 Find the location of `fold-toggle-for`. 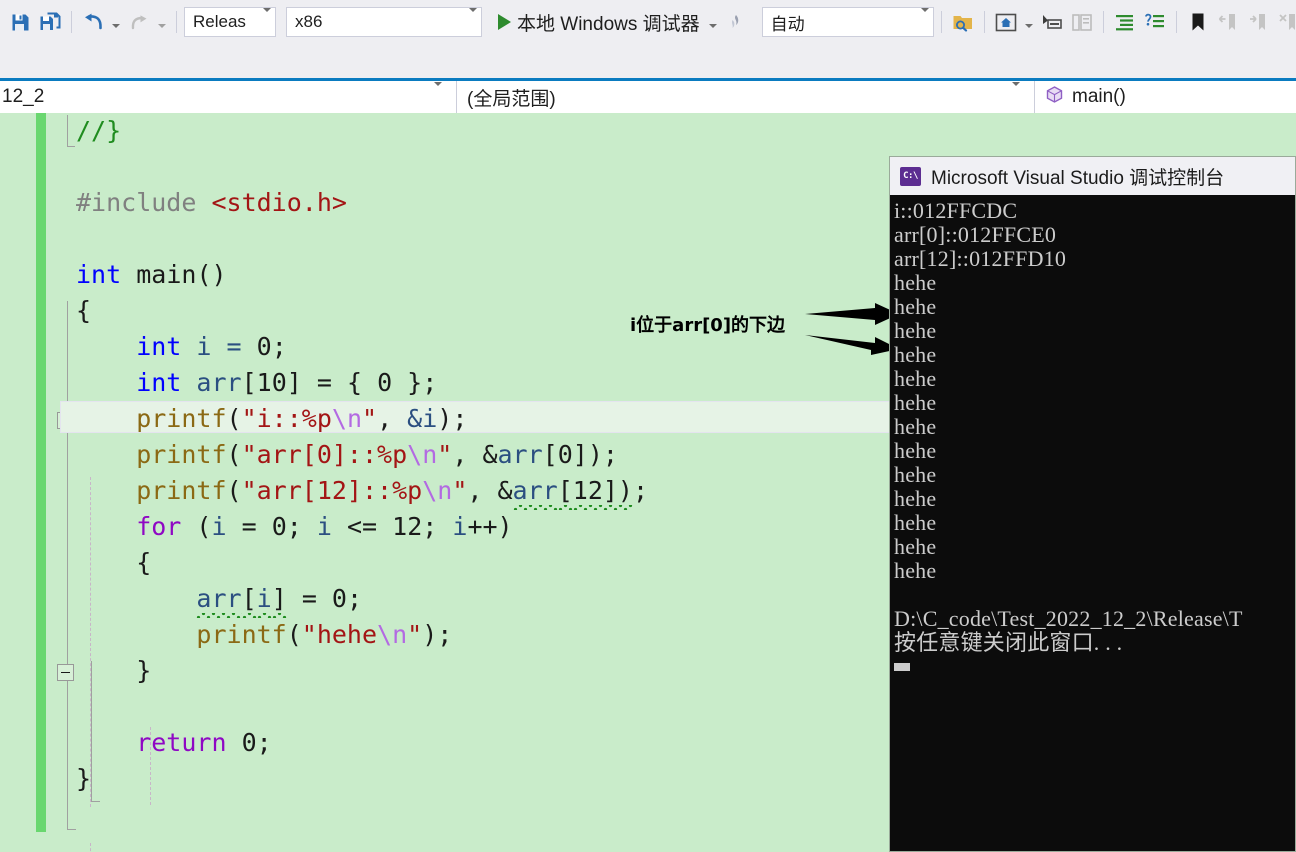

fold-toggle-for is located at coordinates (65, 672).